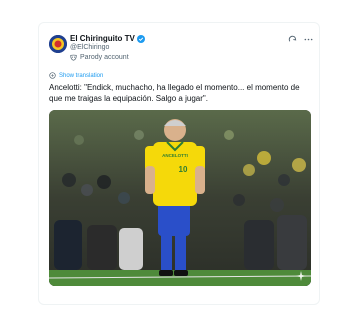  I want to click on shirt-number-text: 10, so click(183, 169).